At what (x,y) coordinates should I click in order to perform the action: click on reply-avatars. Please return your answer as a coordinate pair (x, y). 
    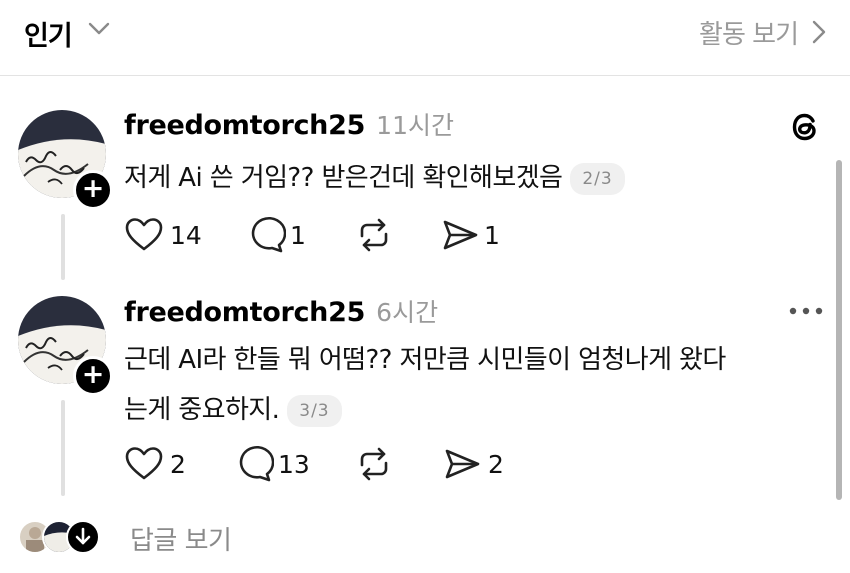
    Looking at the image, I should click on (63, 538).